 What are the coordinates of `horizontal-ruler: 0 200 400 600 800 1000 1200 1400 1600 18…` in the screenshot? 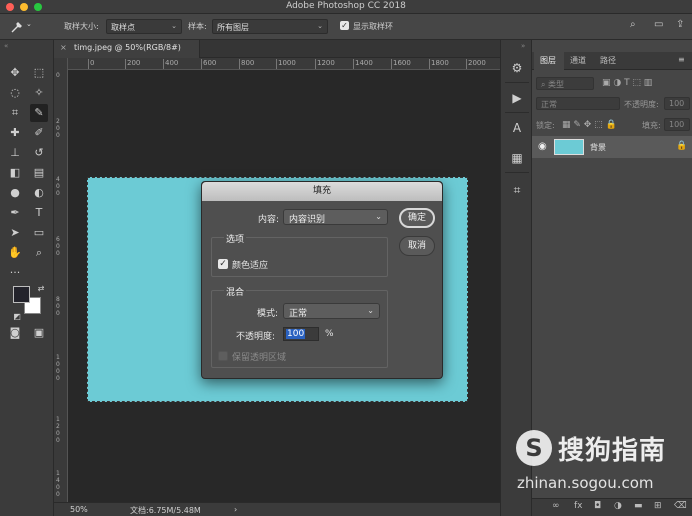 It's located at (284, 64).